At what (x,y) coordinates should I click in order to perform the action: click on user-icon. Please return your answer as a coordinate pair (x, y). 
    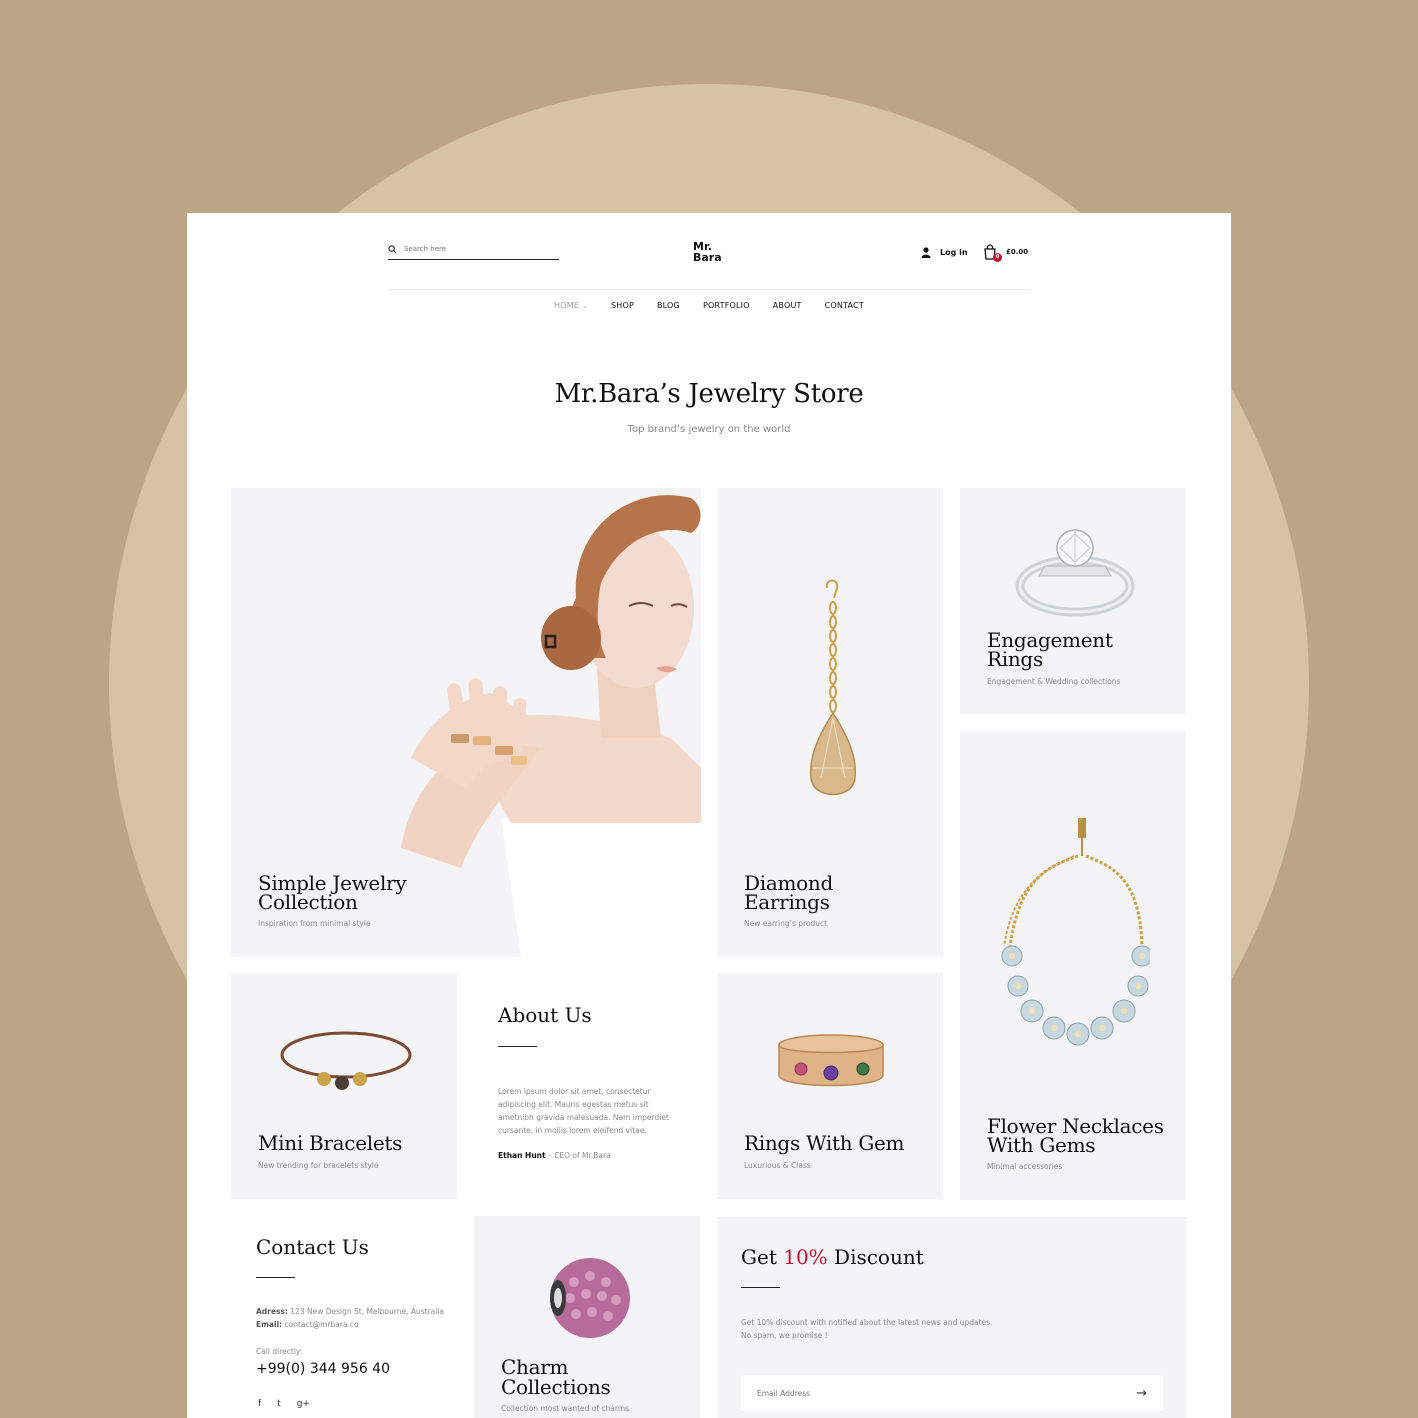
    Looking at the image, I should click on (926, 252).